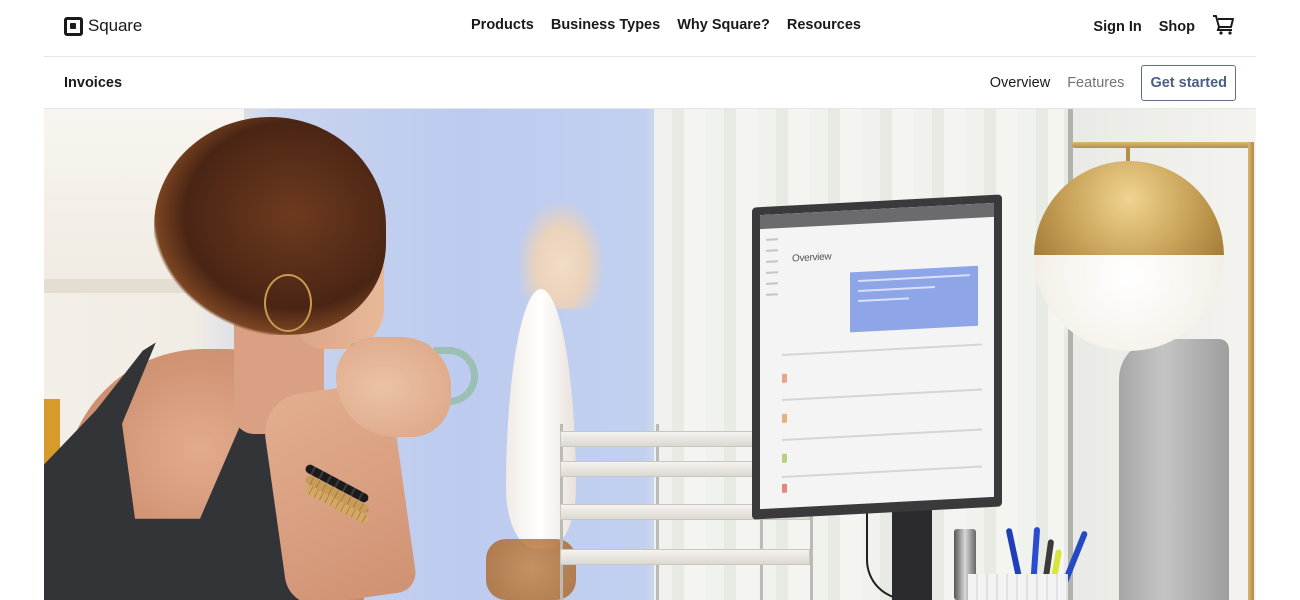 The image size is (1300, 600). What do you see at coordinates (1018, 587) in the screenshot?
I see `pen-cup` at bounding box center [1018, 587].